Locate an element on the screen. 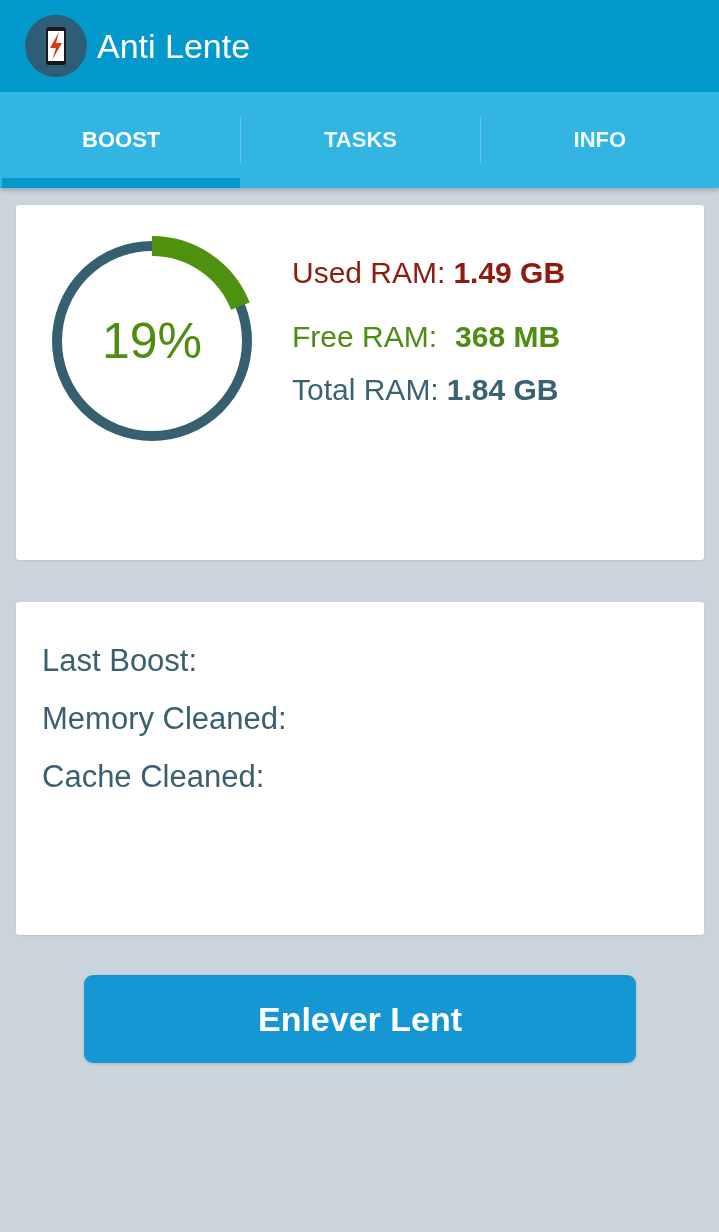 This screenshot has height=1232, width=719. stat-value: 1.49 GB is located at coordinates (509, 272).